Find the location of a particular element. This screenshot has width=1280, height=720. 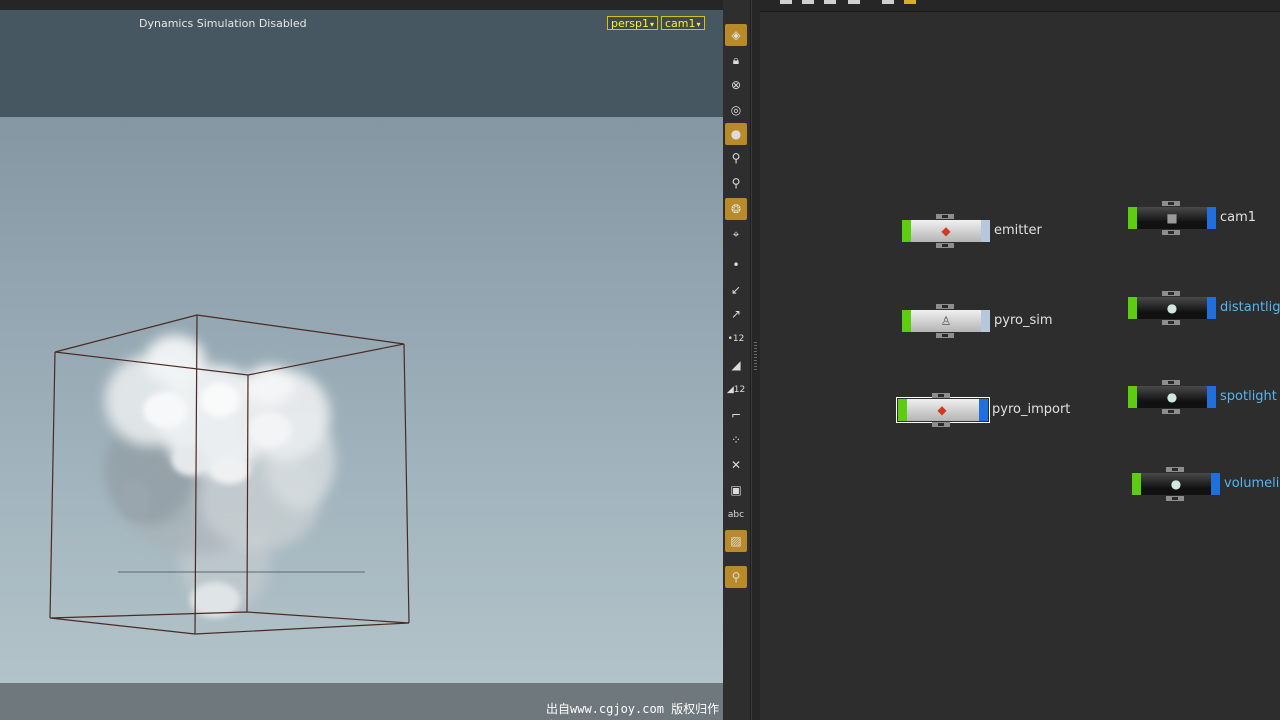

node-label: cam1 is located at coordinates (1238, 217).